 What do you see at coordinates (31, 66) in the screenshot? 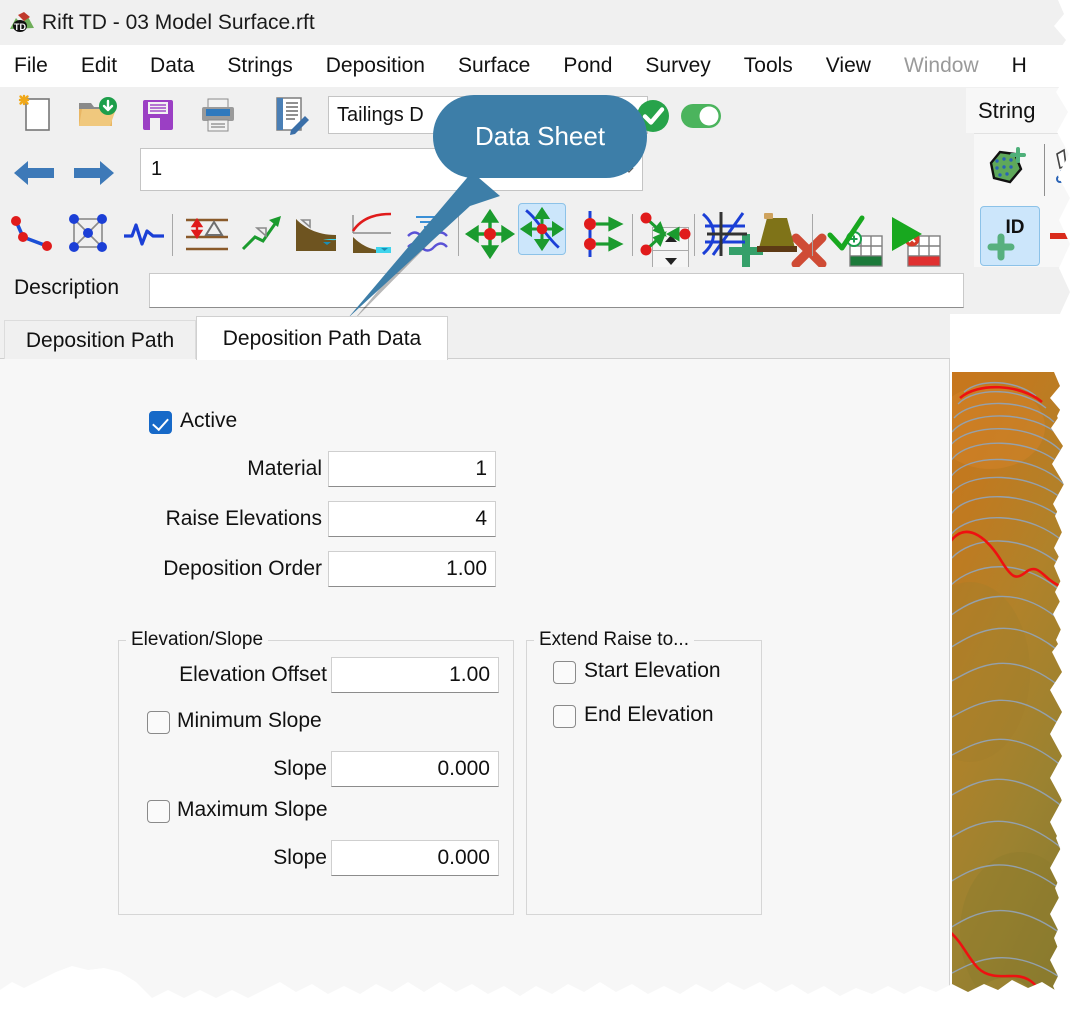
I see `menu-item-file: File` at bounding box center [31, 66].